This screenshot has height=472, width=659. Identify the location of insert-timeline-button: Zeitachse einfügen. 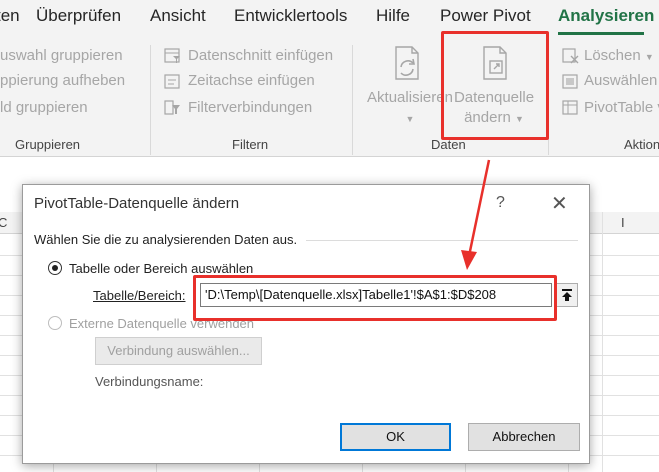
(251, 80).